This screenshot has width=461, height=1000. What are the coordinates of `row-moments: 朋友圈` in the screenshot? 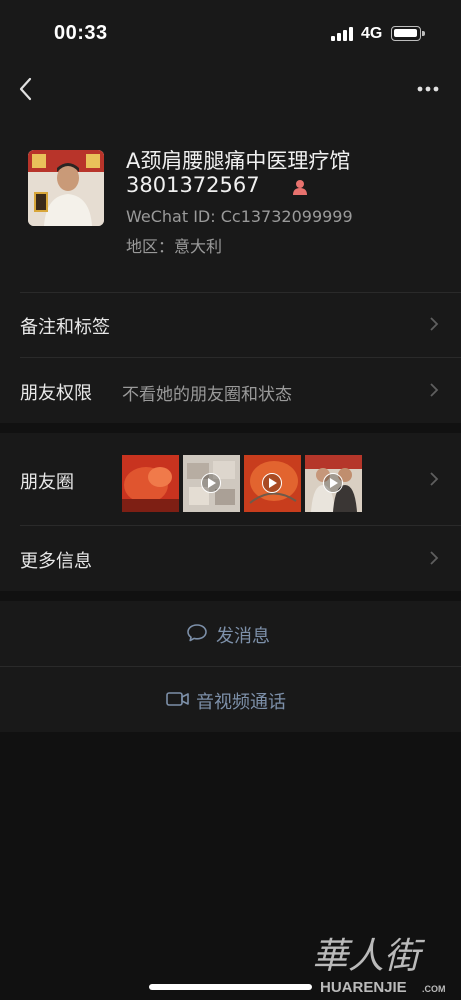 It's located at (230, 479).